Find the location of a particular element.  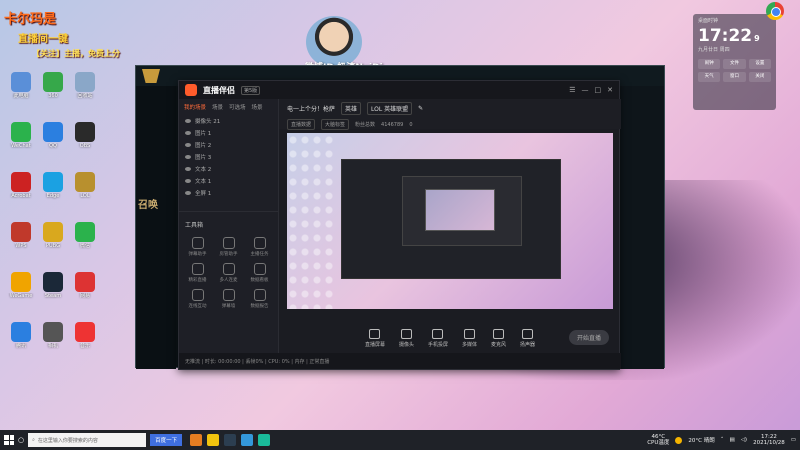

desktop-icon: Steam is located at coordinates (53, 289).